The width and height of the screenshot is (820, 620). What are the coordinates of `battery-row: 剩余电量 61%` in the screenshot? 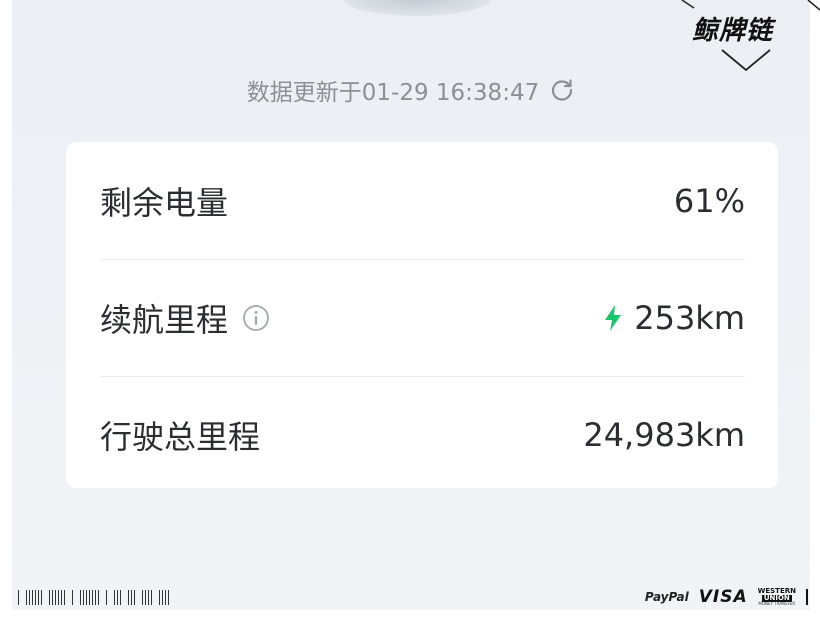 It's located at (422, 200).